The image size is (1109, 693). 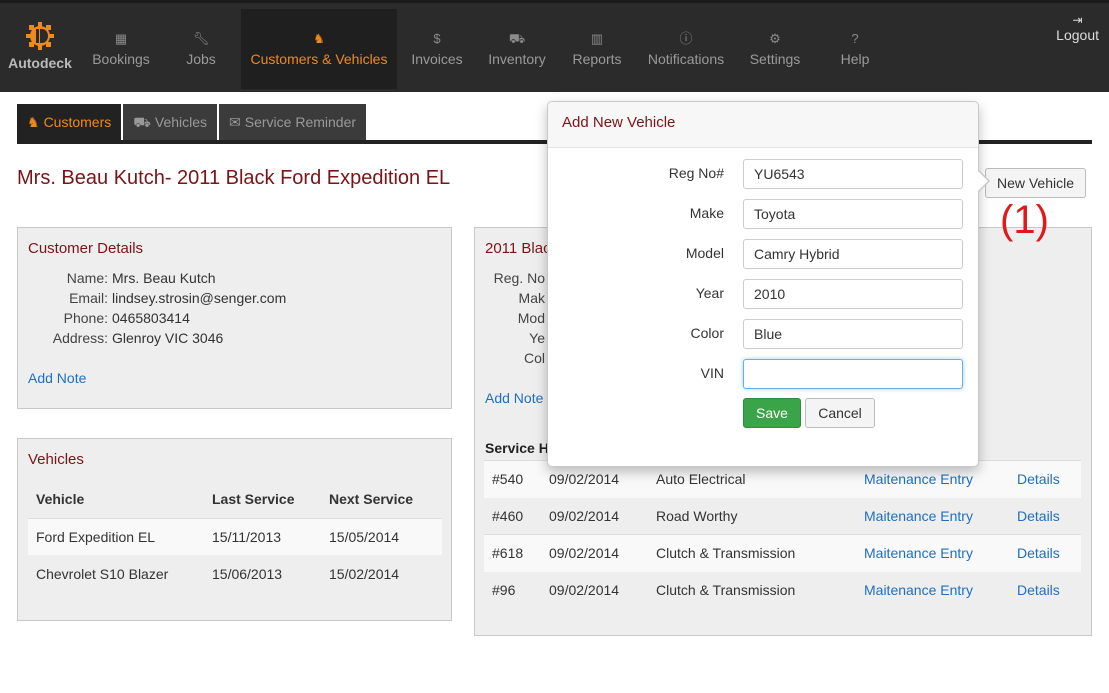 What do you see at coordinates (151, 318) in the screenshot?
I see `customer-phone: 0465803414` at bounding box center [151, 318].